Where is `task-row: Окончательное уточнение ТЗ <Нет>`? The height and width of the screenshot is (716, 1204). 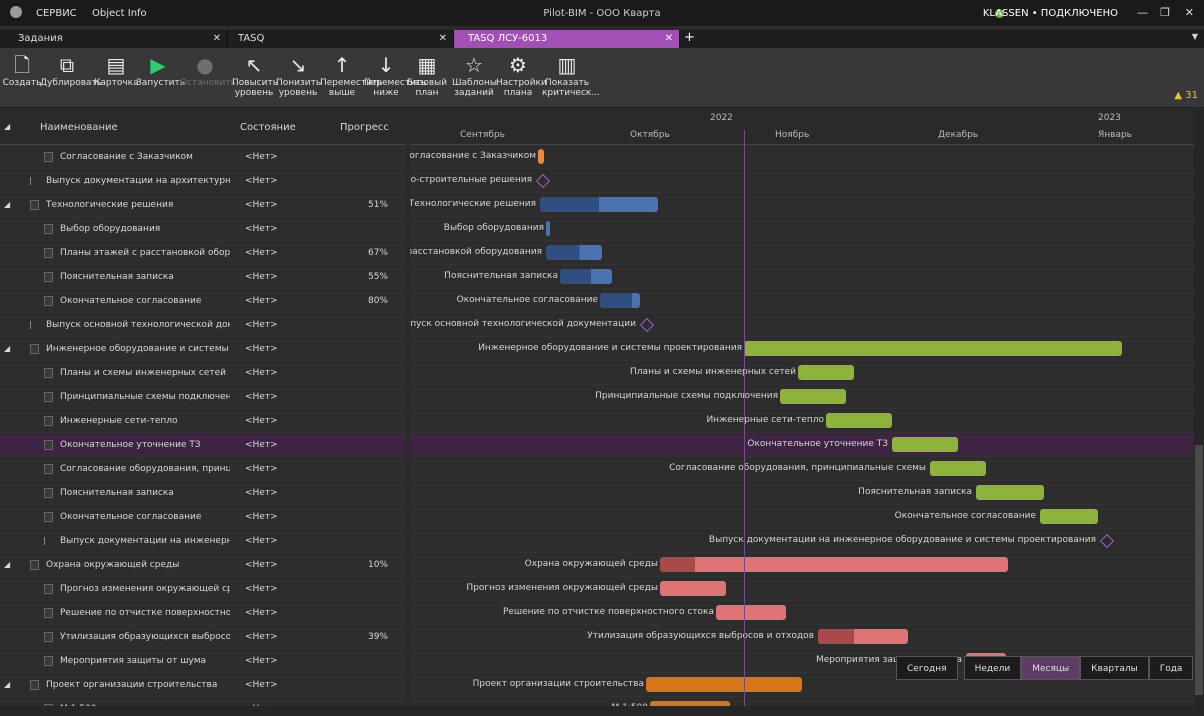 task-row: Окончательное уточнение ТЗ <Нет> is located at coordinates (203, 445).